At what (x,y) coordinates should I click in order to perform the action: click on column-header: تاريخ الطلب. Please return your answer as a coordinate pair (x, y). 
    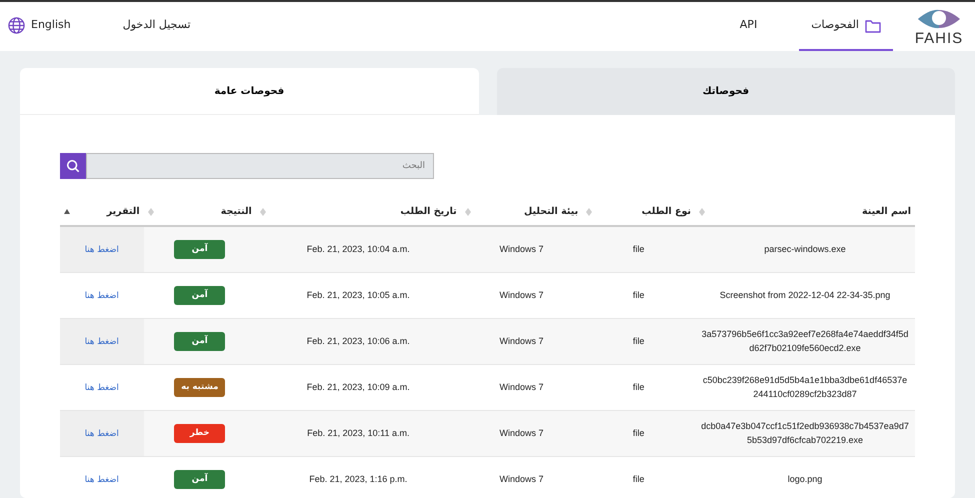
    Looking at the image, I should click on (428, 212).